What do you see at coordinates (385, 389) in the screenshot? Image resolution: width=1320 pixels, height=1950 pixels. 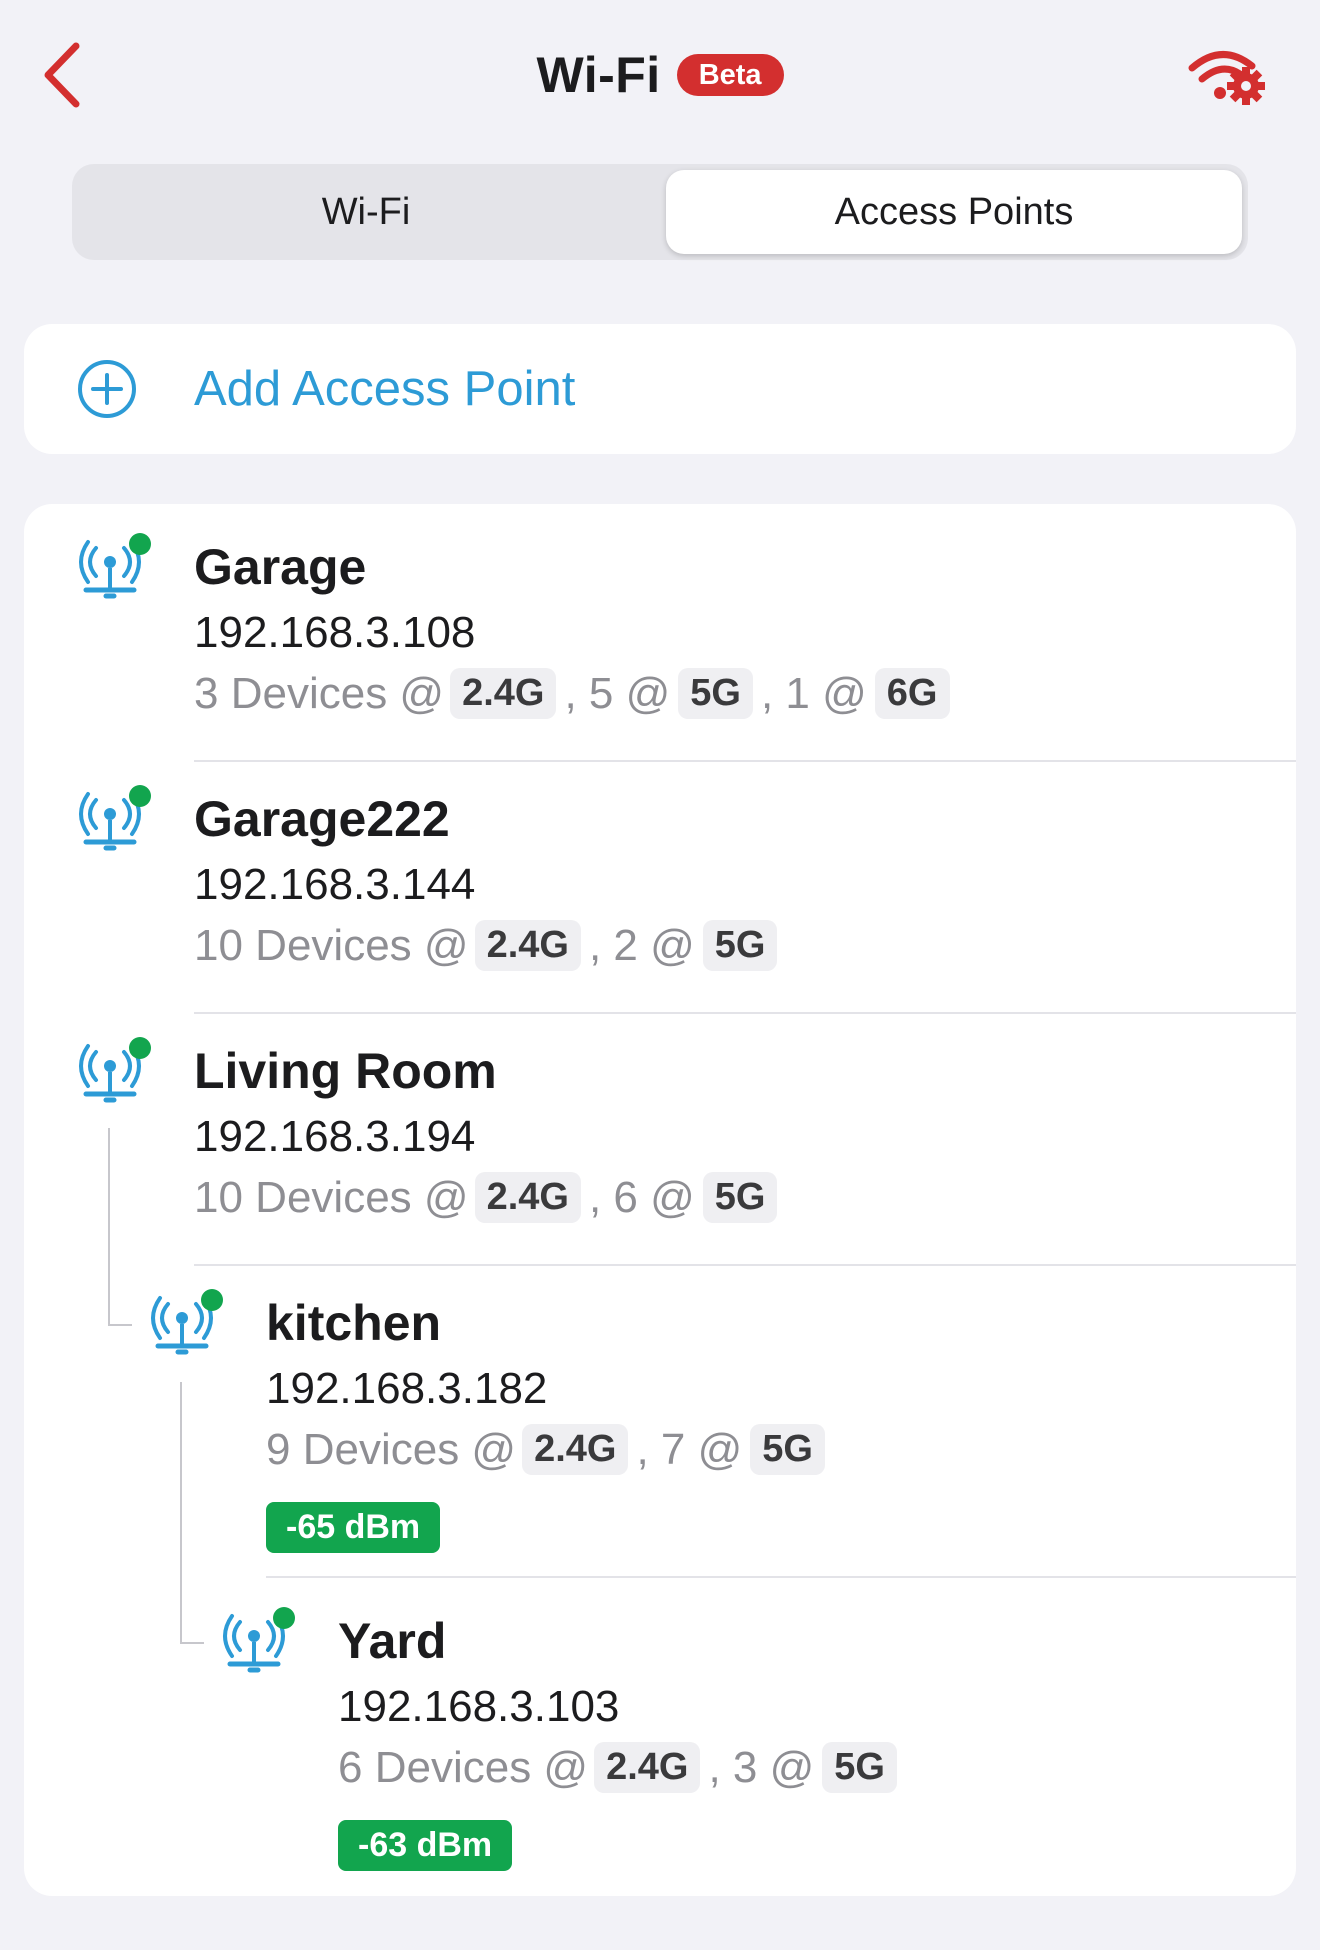 I see `add-access-point-label: Add Access Point` at bounding box center [385, 389].